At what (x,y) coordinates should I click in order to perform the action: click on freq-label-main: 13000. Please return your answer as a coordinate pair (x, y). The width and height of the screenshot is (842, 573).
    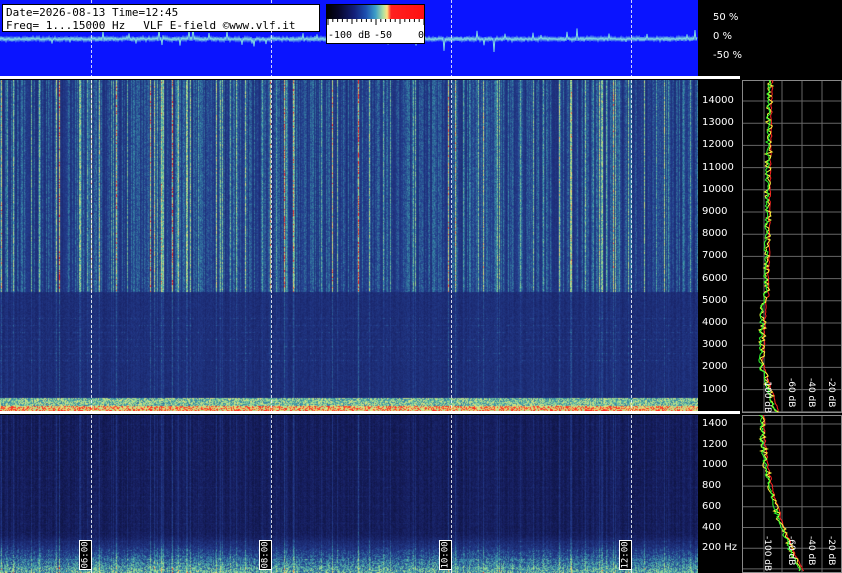
    Looking at the image, I should click on (718, 123).